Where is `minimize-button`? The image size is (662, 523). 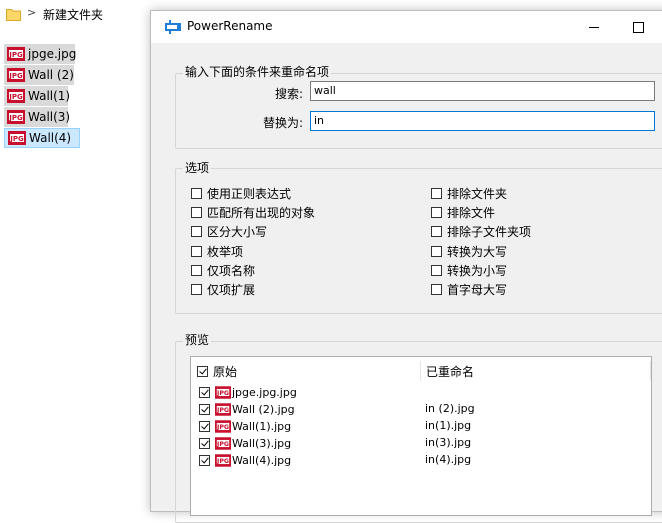
minimize-button is located at coordinates (594, 27).